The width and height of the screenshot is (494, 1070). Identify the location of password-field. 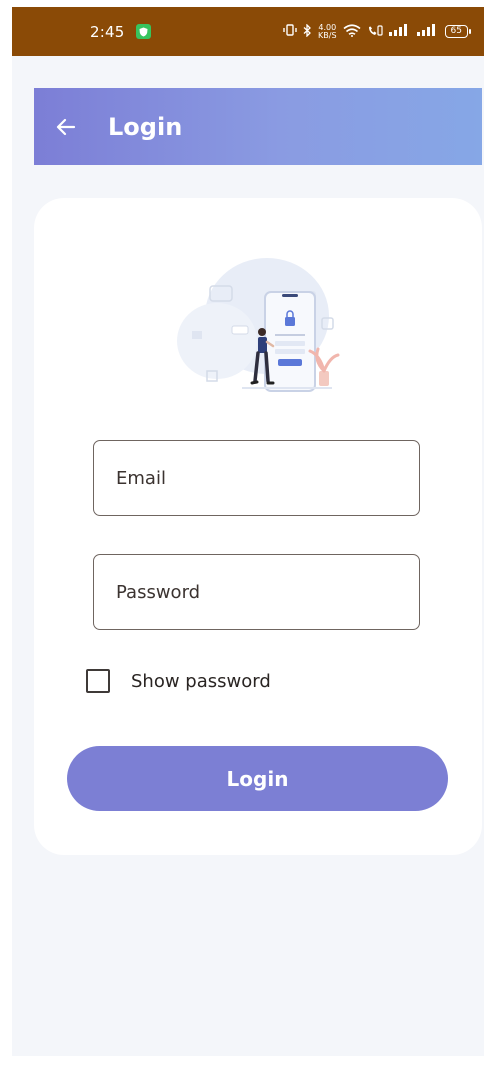
(256, 592).